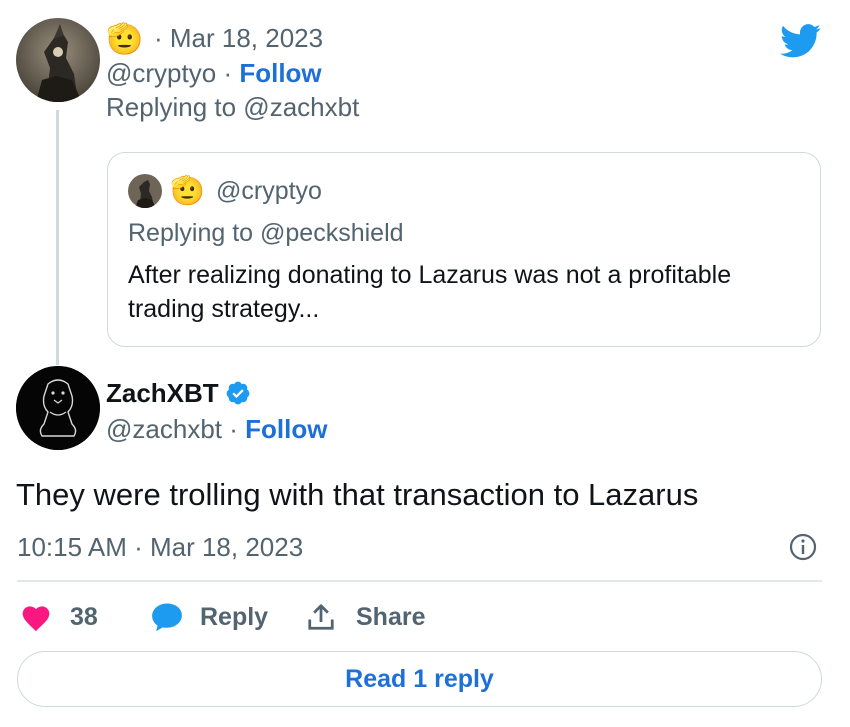  Describe the element at coordinates (280, 73) in the screenshot. I see `follow-cryptyo-button: Follow` at that location.